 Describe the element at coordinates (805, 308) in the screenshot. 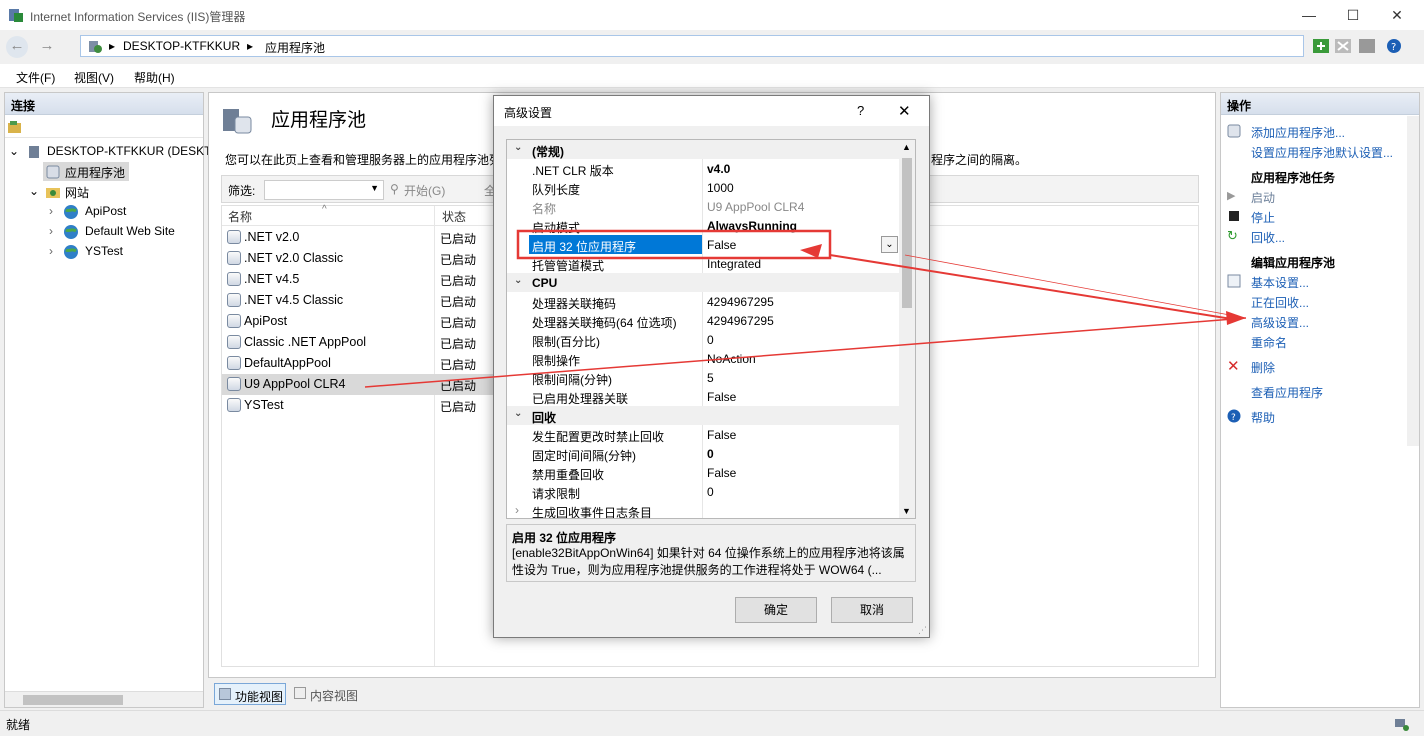

I see `annotation-overlay` at that location.